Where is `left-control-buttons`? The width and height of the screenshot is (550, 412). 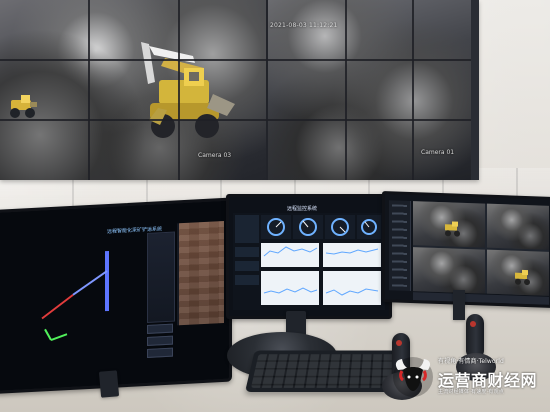 left-control-buttons is located at coordinates (160, 340).